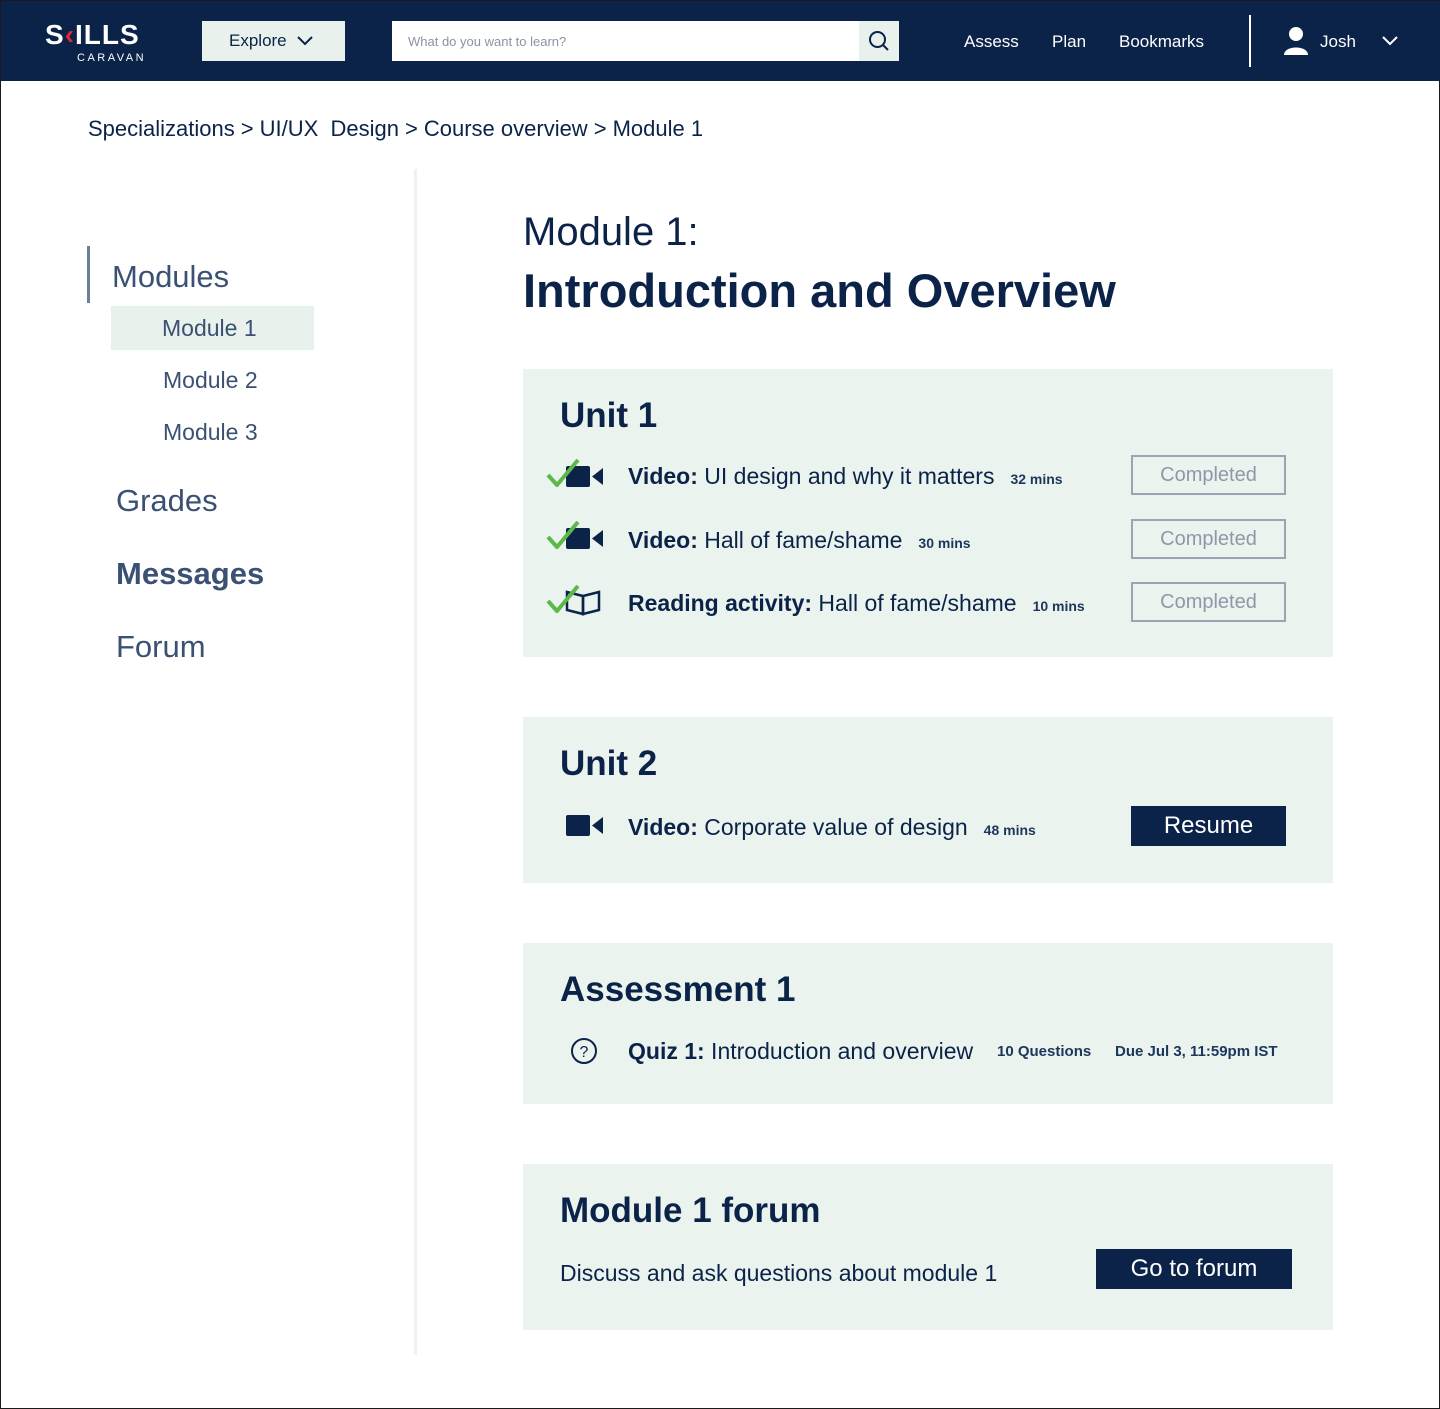 This screenshot has width=1440, height=1409. I want to click on item-duration: 32 mins, so click(1036, 479).